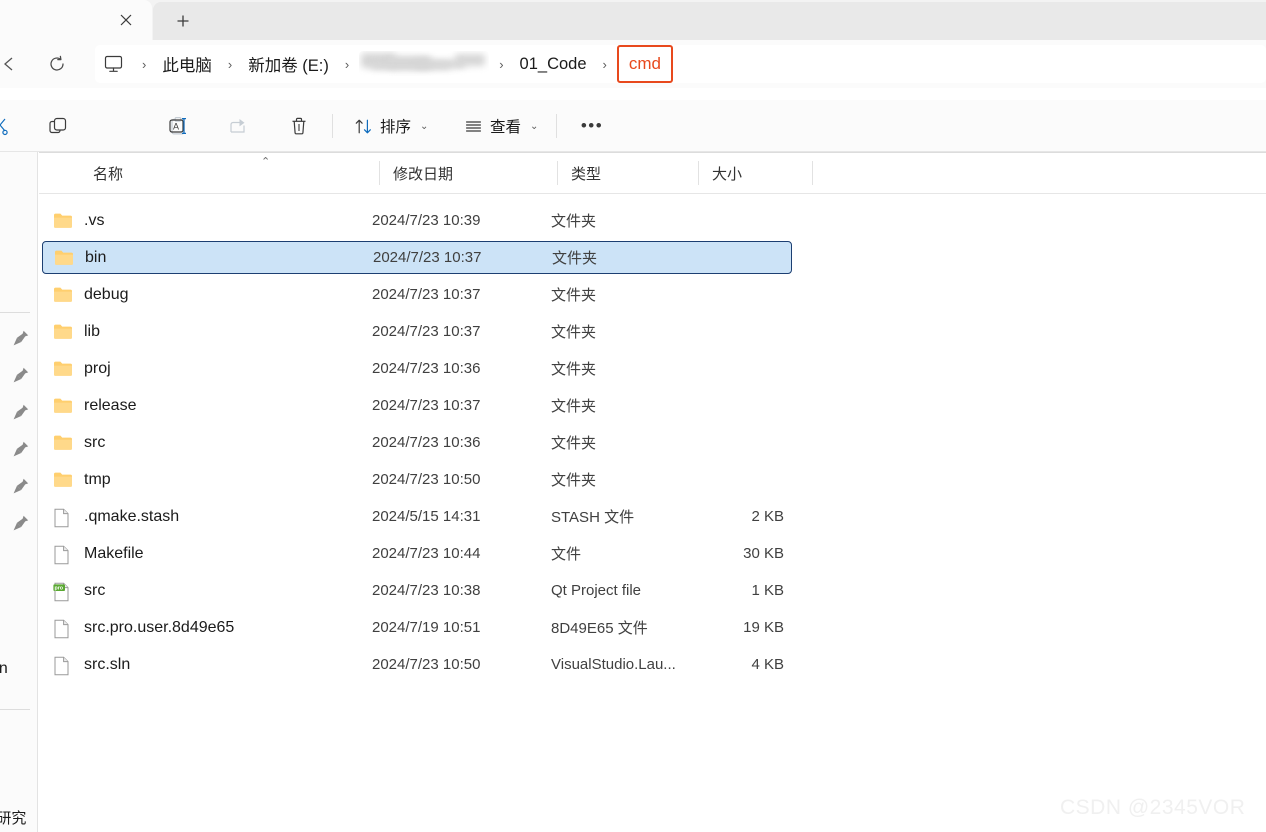 This screenshot has height=832, width=1266. What do you see at coordinates (470, 60) in the screenshot?
I see `redaction-blur` at bounding box center [470, 60].